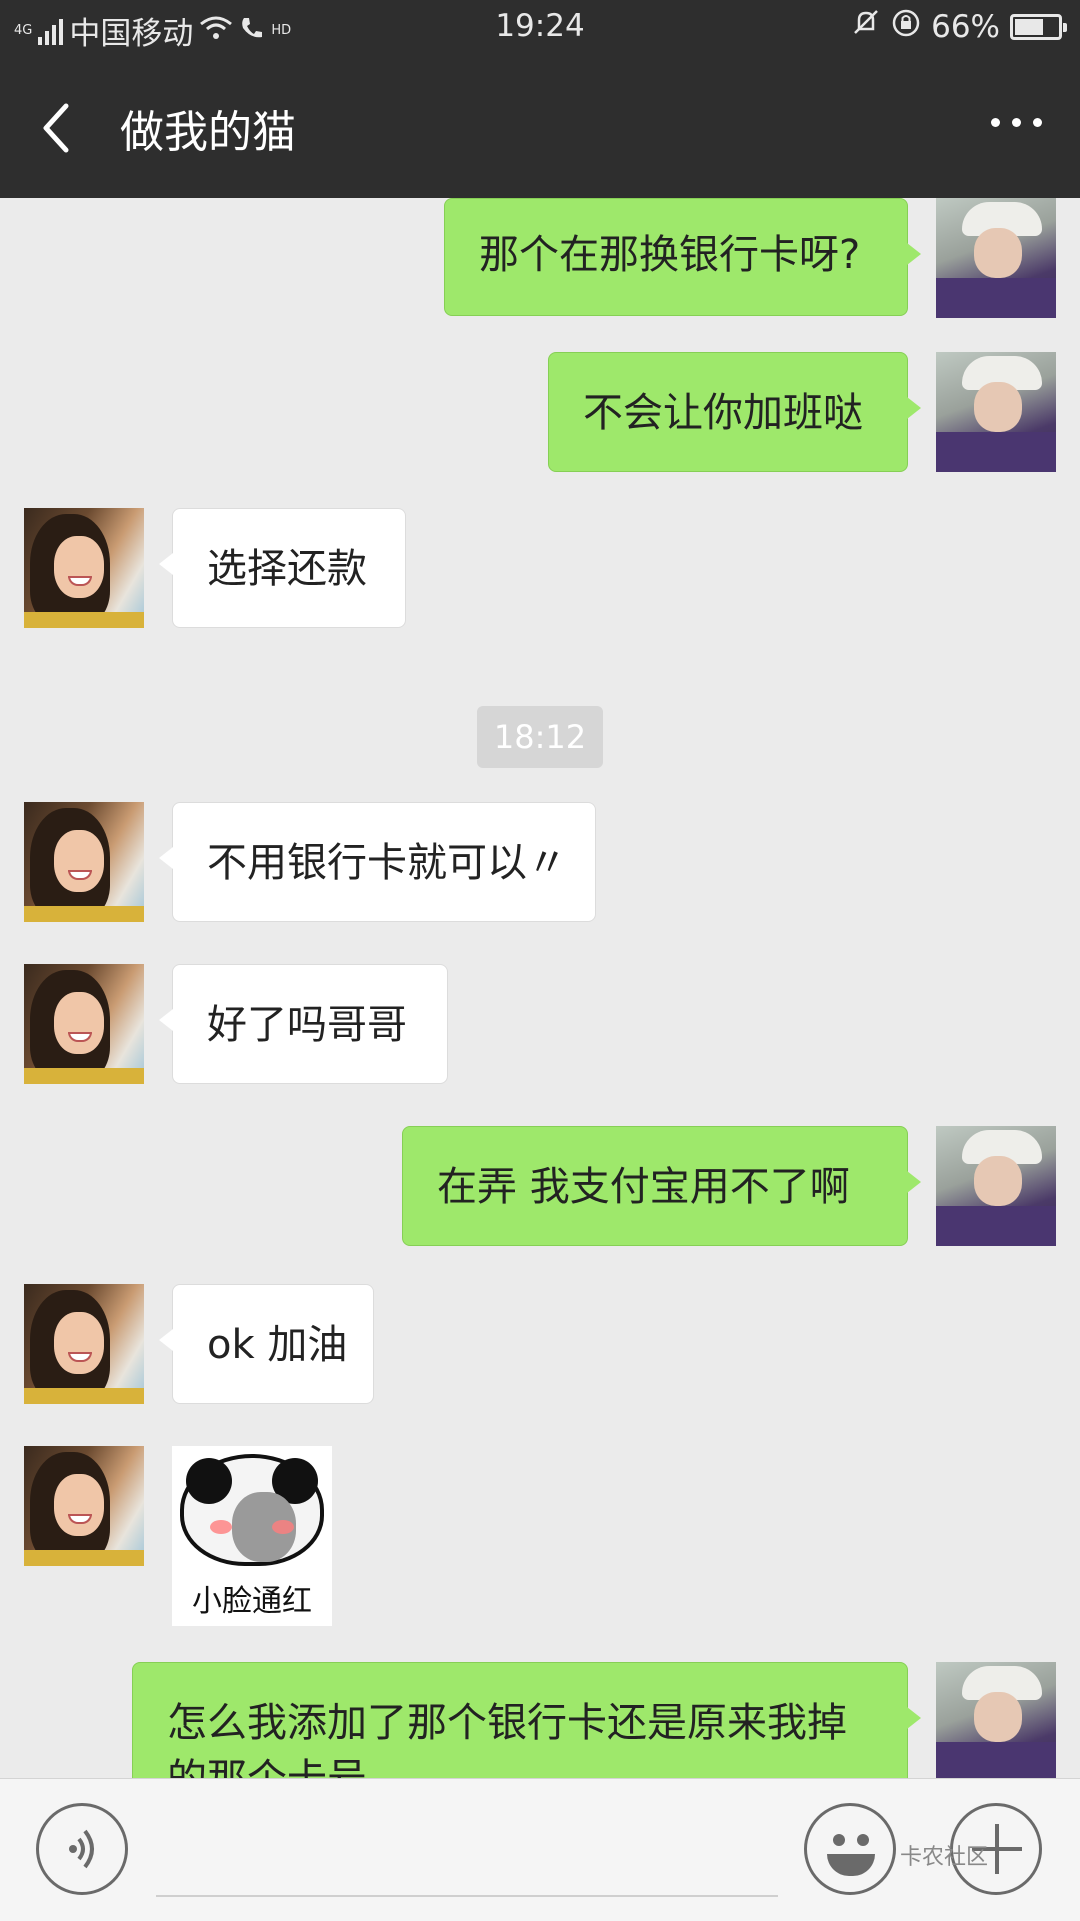 The image size is (1080, 1921). I want to click on watermark: 卡农社区, so click(944, 1857).